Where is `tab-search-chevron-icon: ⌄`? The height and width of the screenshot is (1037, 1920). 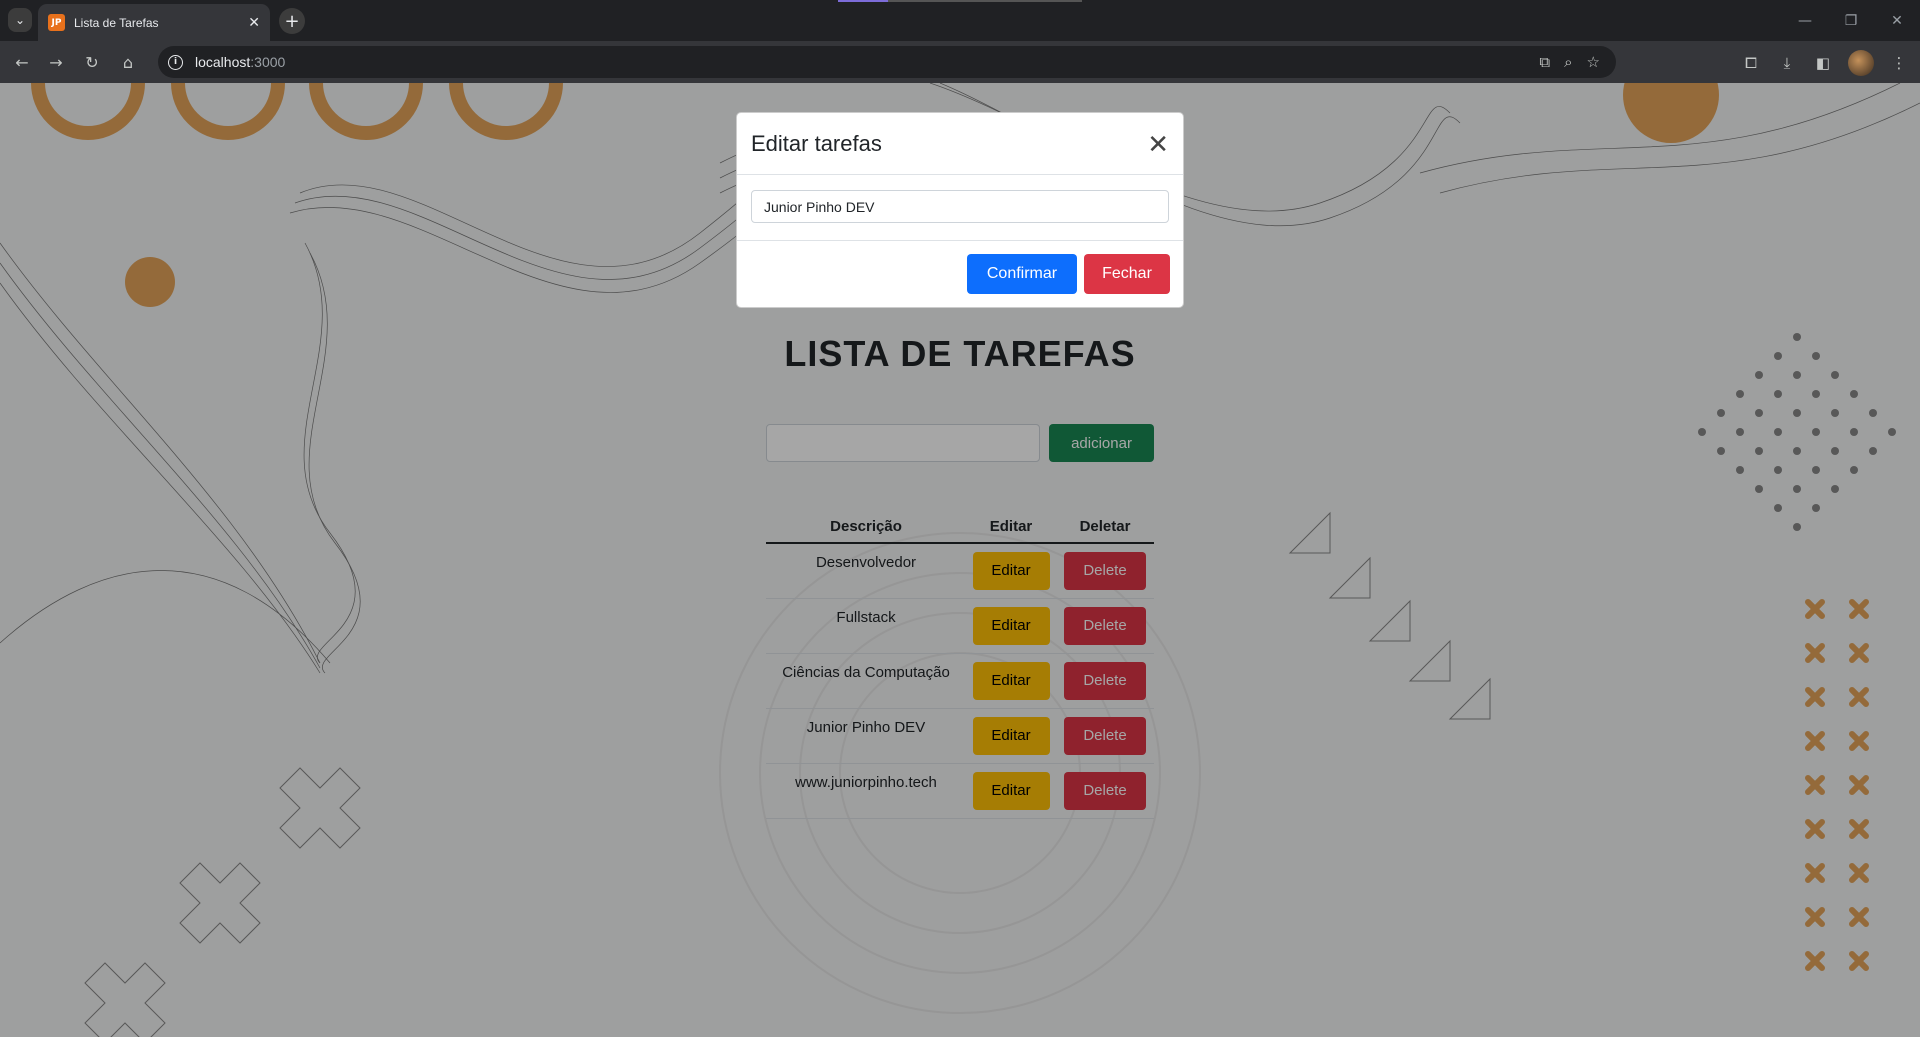
tab-search-chevron-icon: ⌄ is located at coordinates (20, 20).